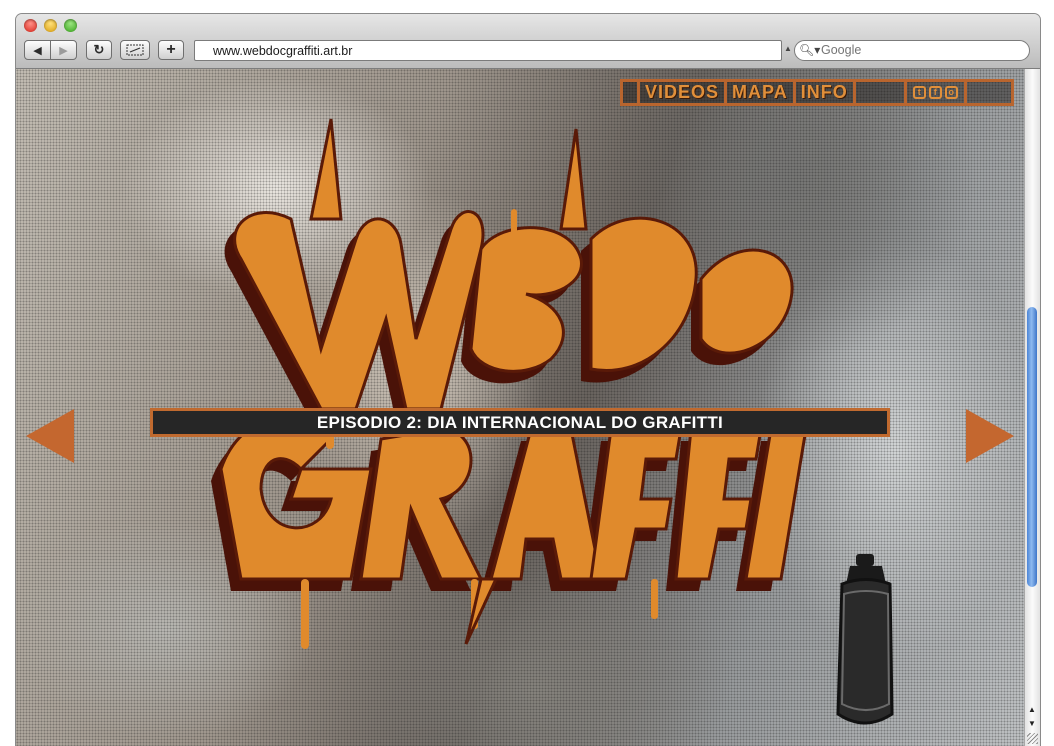  I want to click on forward-button: ▶, so click(63, 50).